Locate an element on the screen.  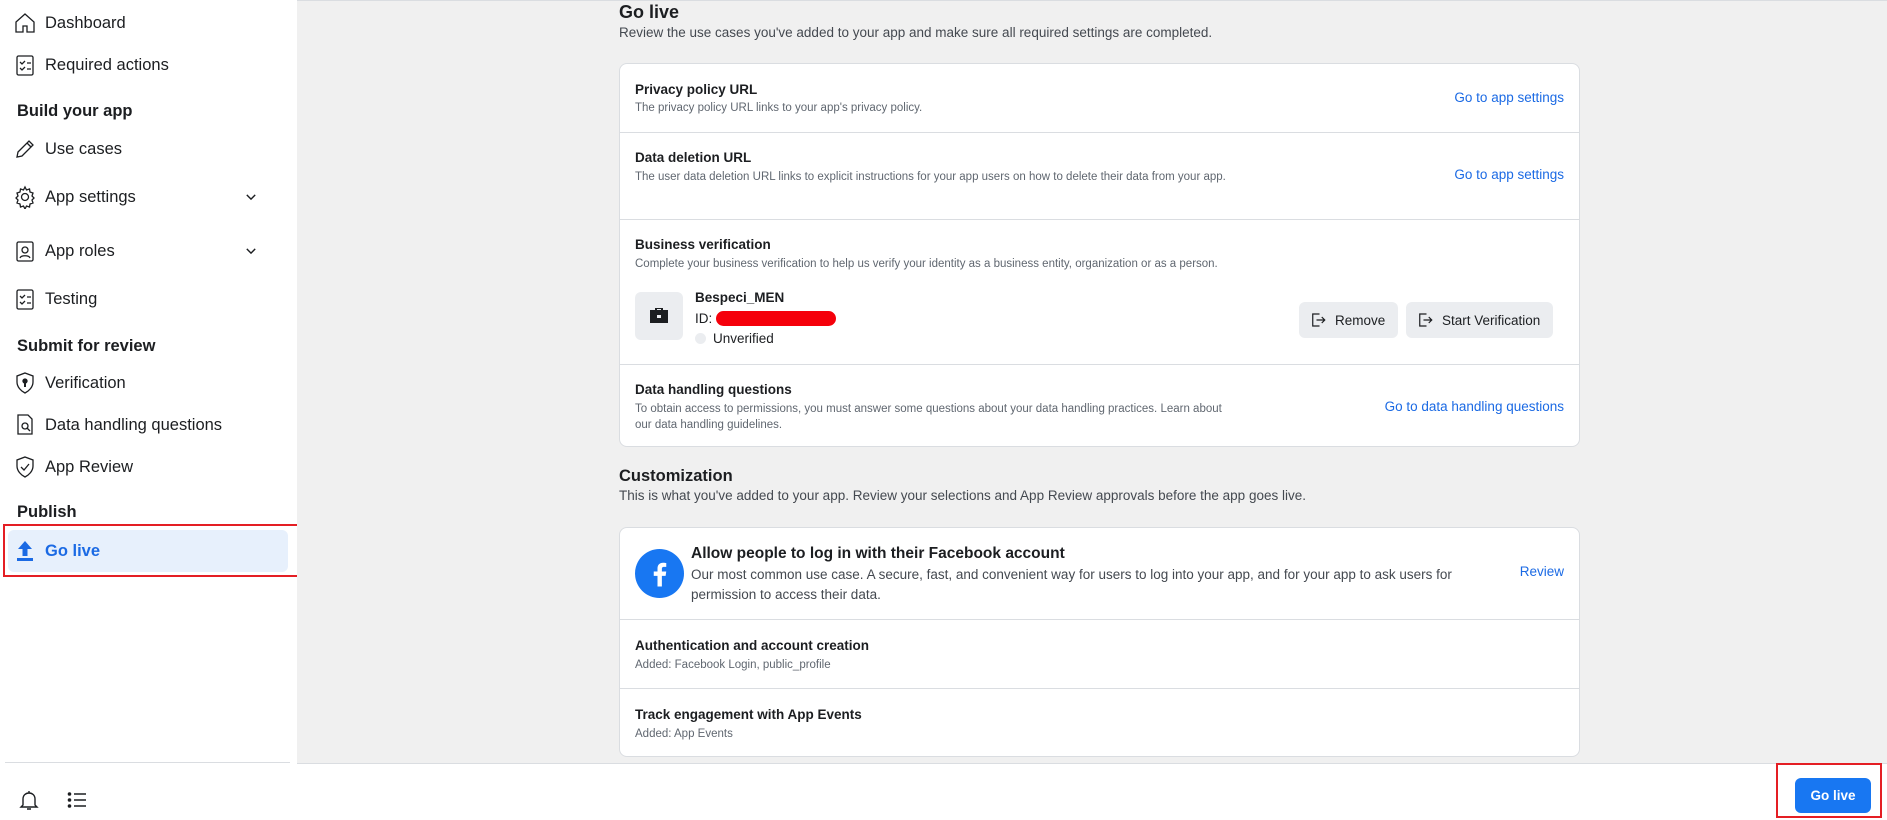
sidebar-item-label: Verification is located at coordinates (85, 382).